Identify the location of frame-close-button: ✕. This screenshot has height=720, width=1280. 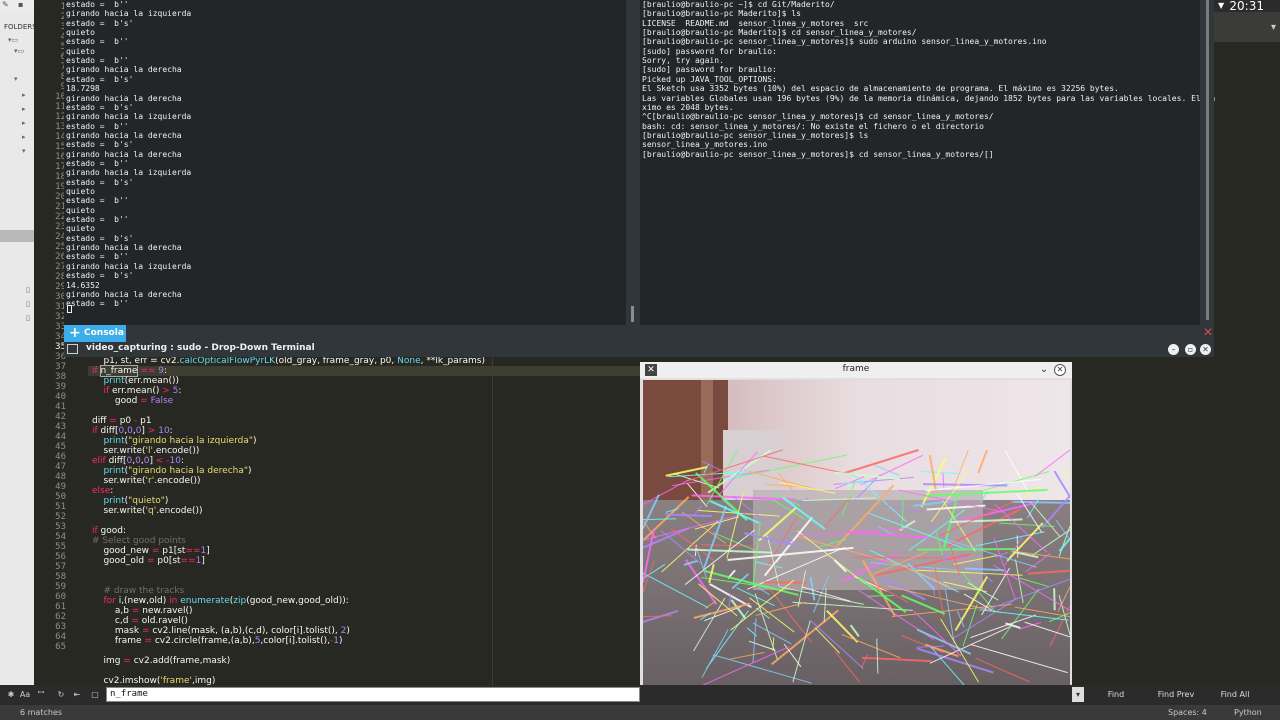
(1060, 370).